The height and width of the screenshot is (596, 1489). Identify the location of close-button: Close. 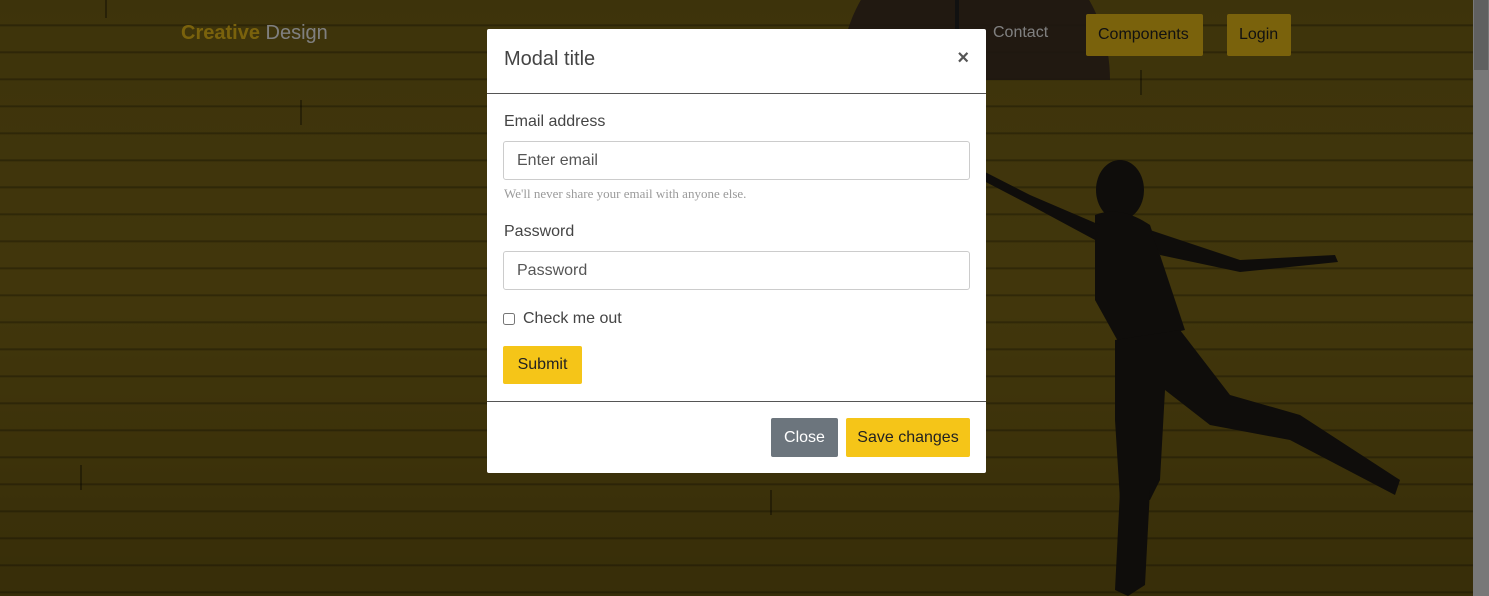
(804, 437).